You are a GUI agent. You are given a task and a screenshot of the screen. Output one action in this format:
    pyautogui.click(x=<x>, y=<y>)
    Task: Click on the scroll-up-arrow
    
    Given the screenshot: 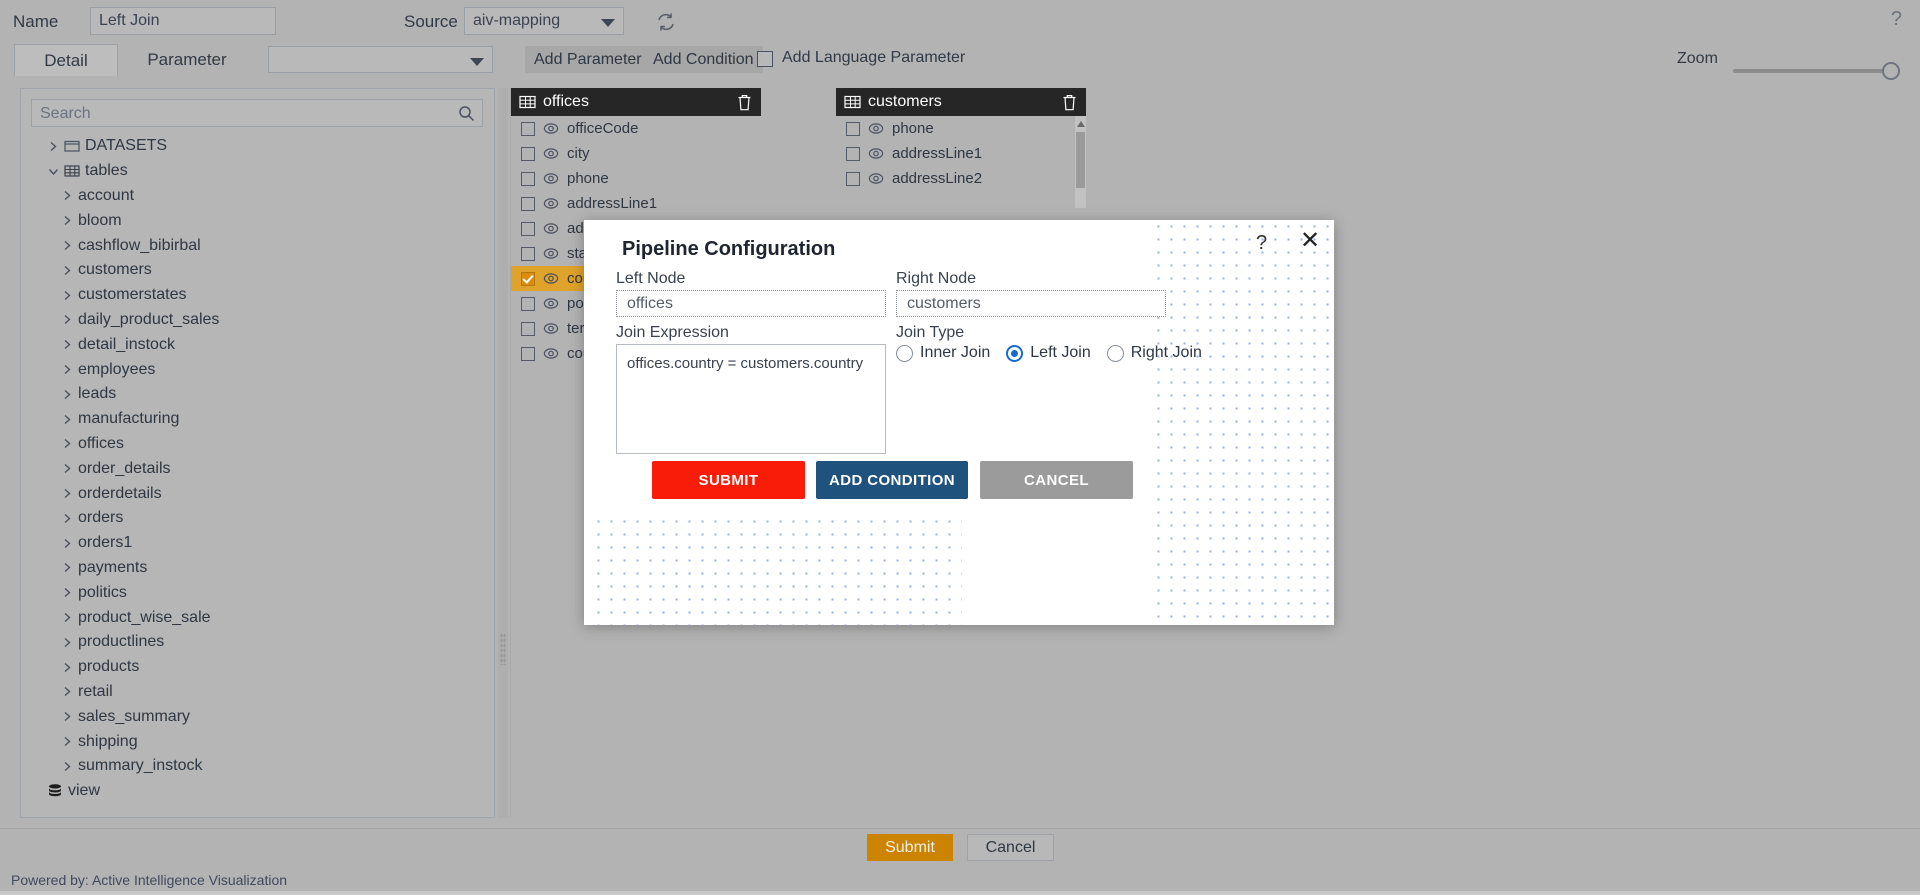 What is the action you would take?
    pyautogui.click(x=1080, y=124)
    